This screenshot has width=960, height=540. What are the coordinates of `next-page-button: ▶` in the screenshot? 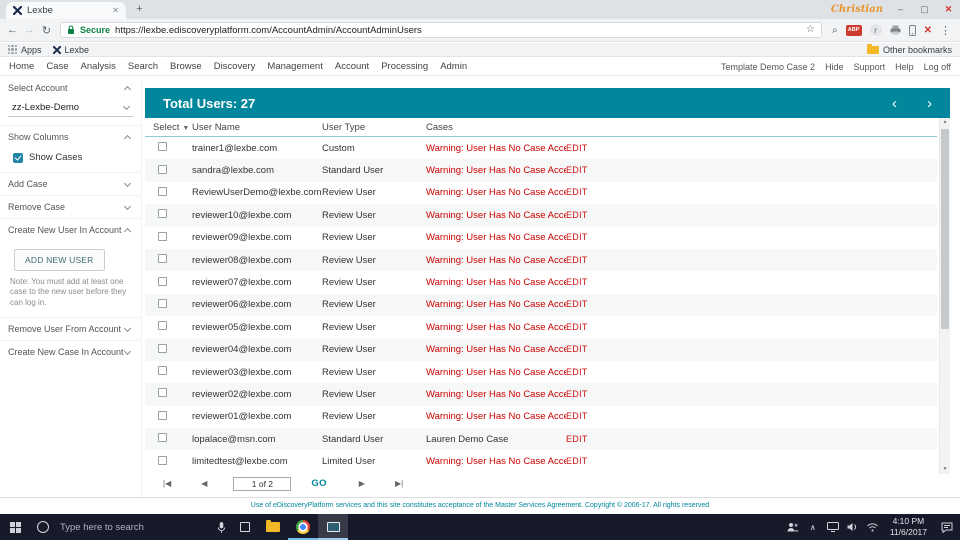 It's located at (362, 484).